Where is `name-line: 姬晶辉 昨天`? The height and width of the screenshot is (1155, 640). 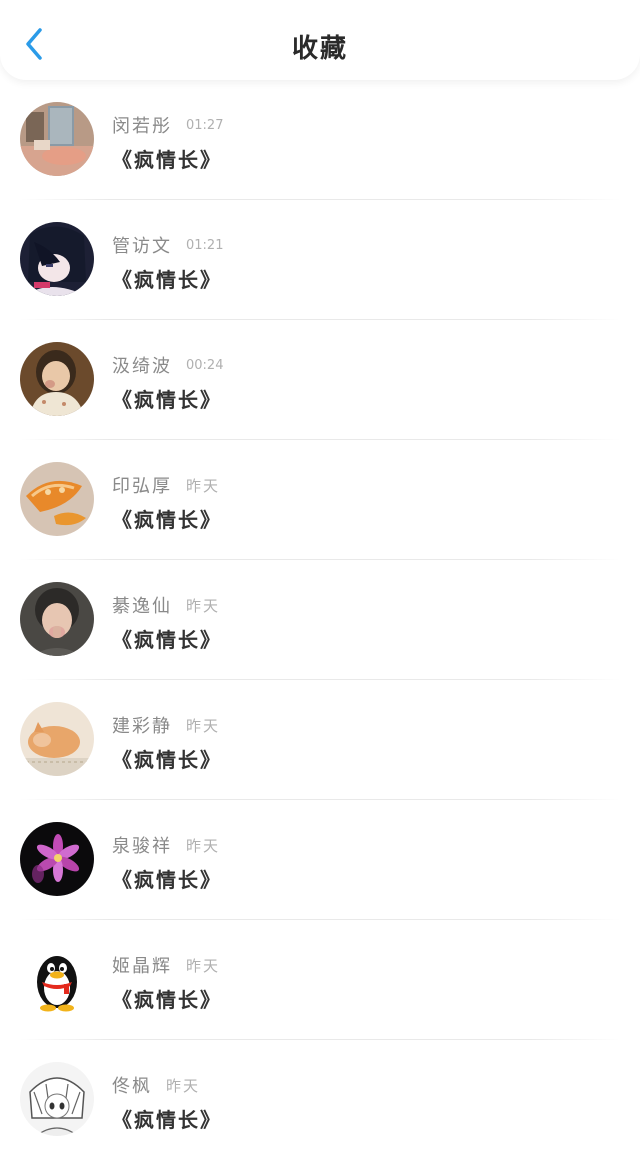 name-line: 姬晶辉 昨天 is located at coordinates (166, 965).